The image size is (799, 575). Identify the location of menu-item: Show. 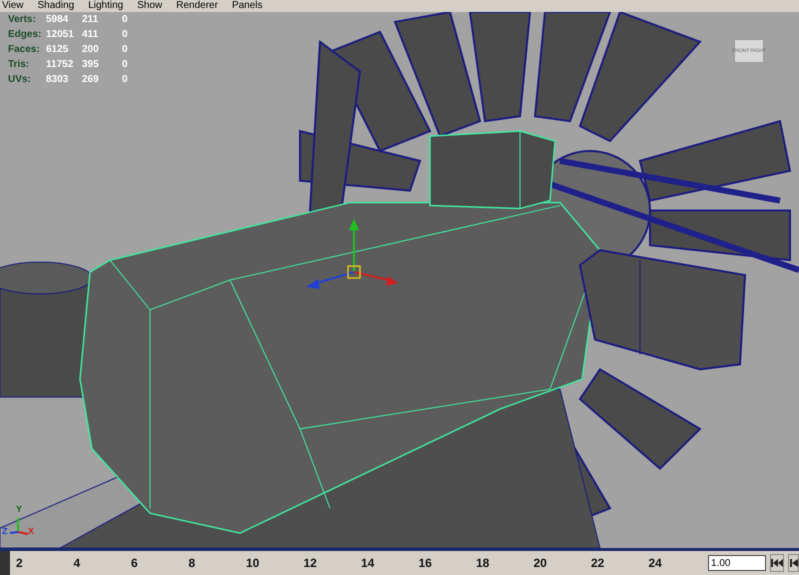
(149, 6).